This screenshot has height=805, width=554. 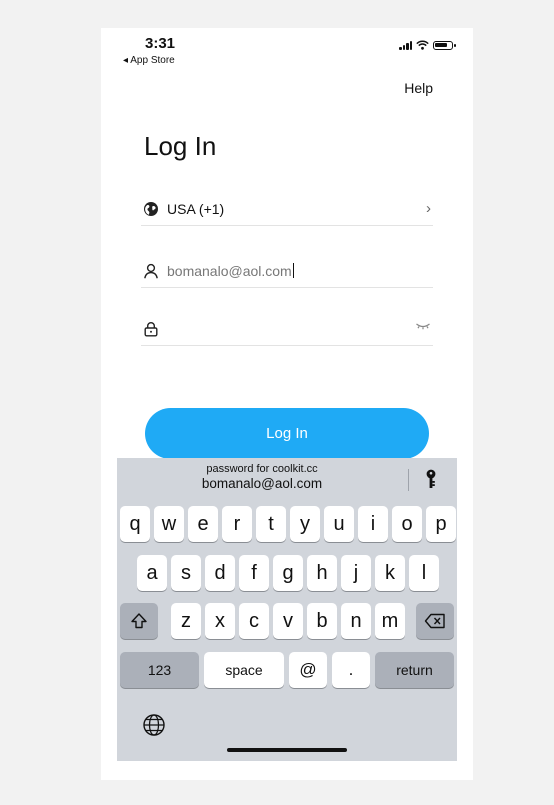 What do you see at coordinates (431, 479) in the screenshot?
I see `key-icon` at bounding box center [431, 479].